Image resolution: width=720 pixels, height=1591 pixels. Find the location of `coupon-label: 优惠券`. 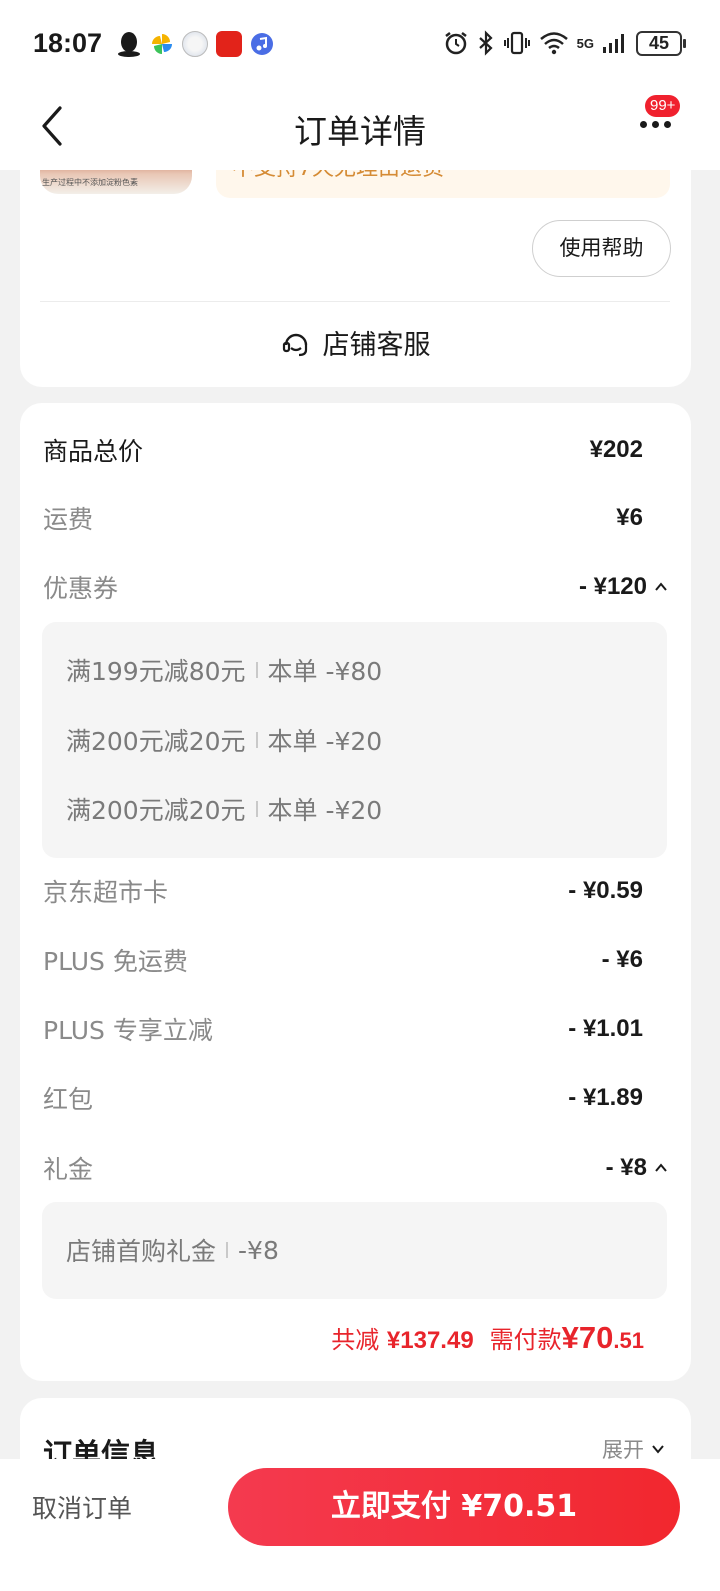

coupon-label: 优惠券 is located at coordinates (81, 588).